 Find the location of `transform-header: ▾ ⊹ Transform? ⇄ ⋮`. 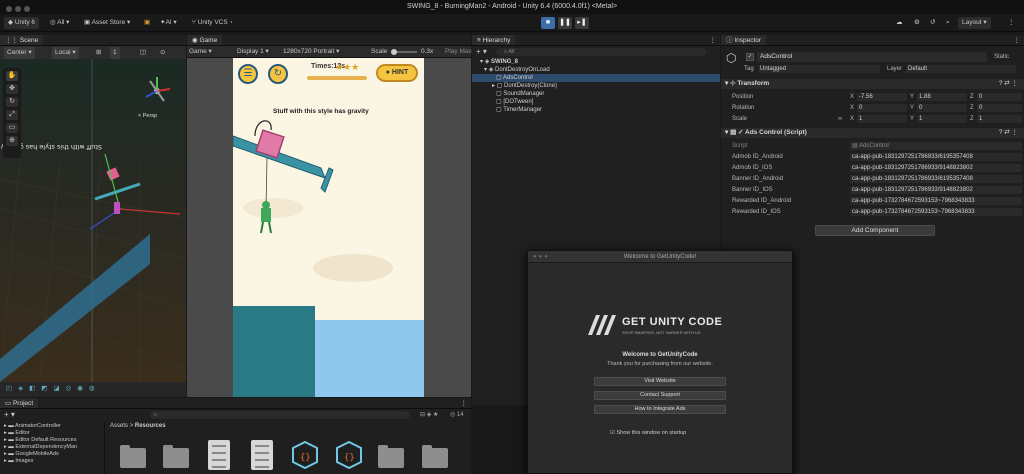

transform-header: ▾ ⊹ Transform? ⇄ ⋮ is located at coordinates (872, 84).